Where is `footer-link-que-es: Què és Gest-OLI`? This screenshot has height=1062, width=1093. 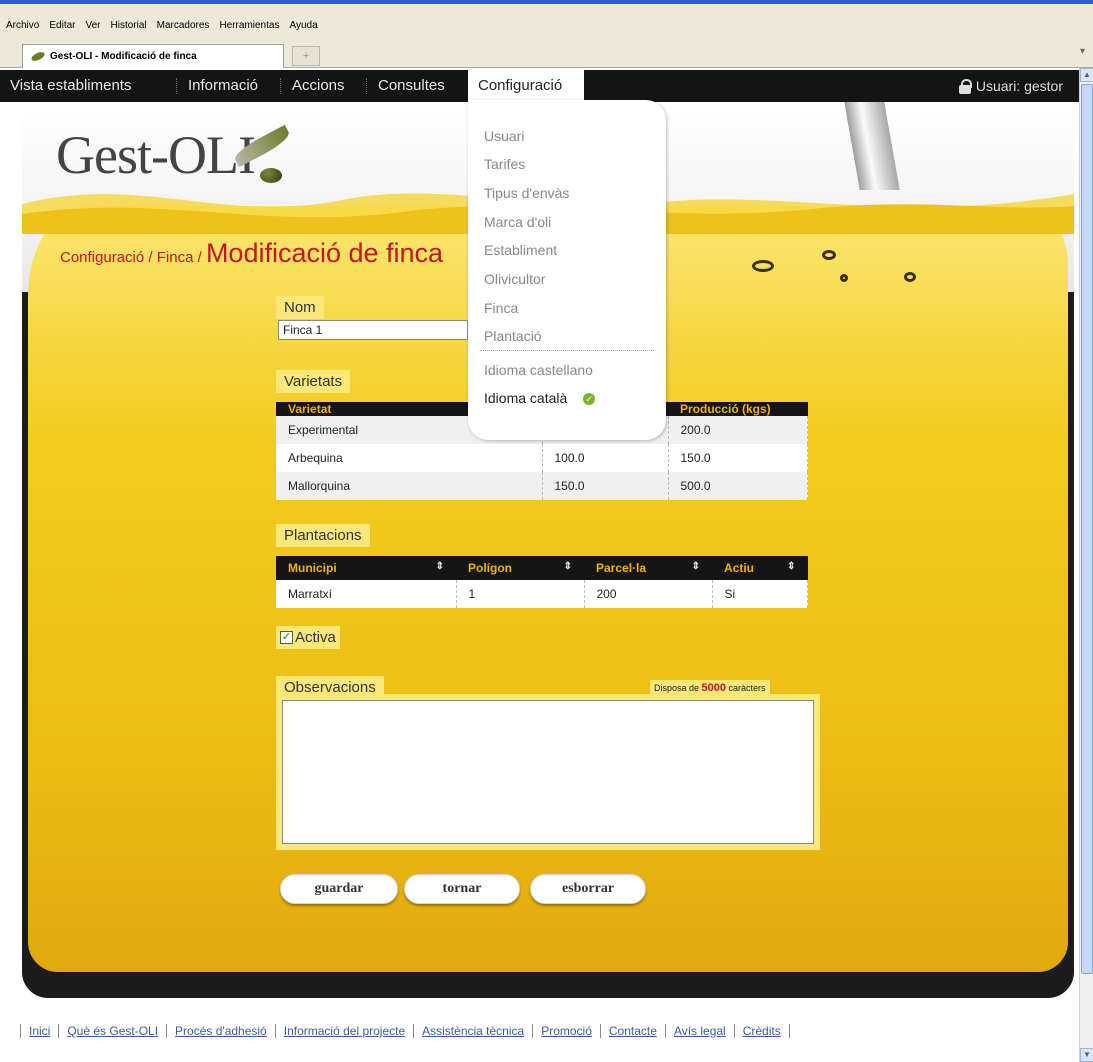
footer-link-que-es: Què és Gest-OLI is located at coordinates (112, 1031).